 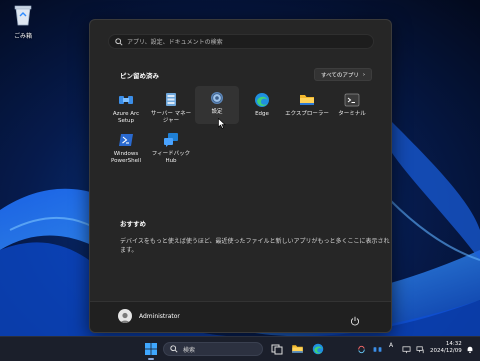 I want to click on notification-button, so click(x=470, y=349).